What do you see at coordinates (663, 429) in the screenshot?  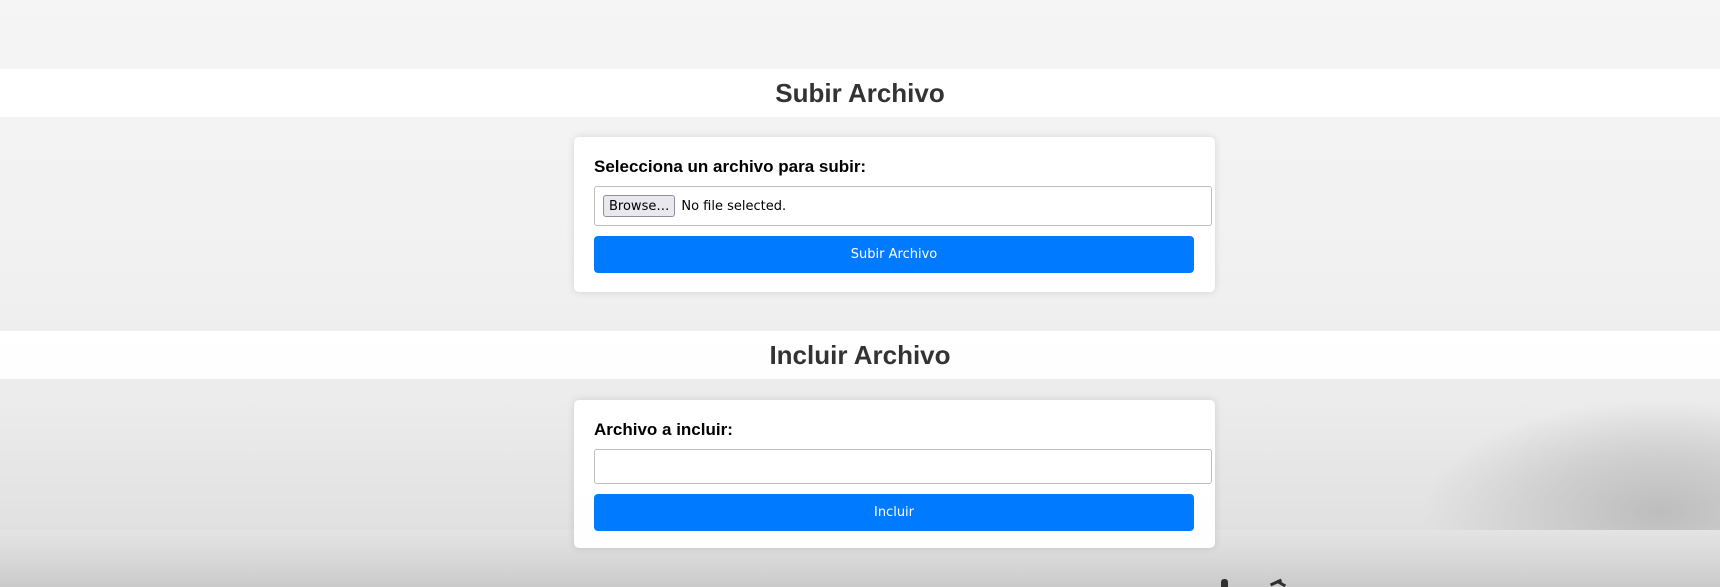 I see `include-file-label: Archivo a incluir:` at bounding box center [663, 429].